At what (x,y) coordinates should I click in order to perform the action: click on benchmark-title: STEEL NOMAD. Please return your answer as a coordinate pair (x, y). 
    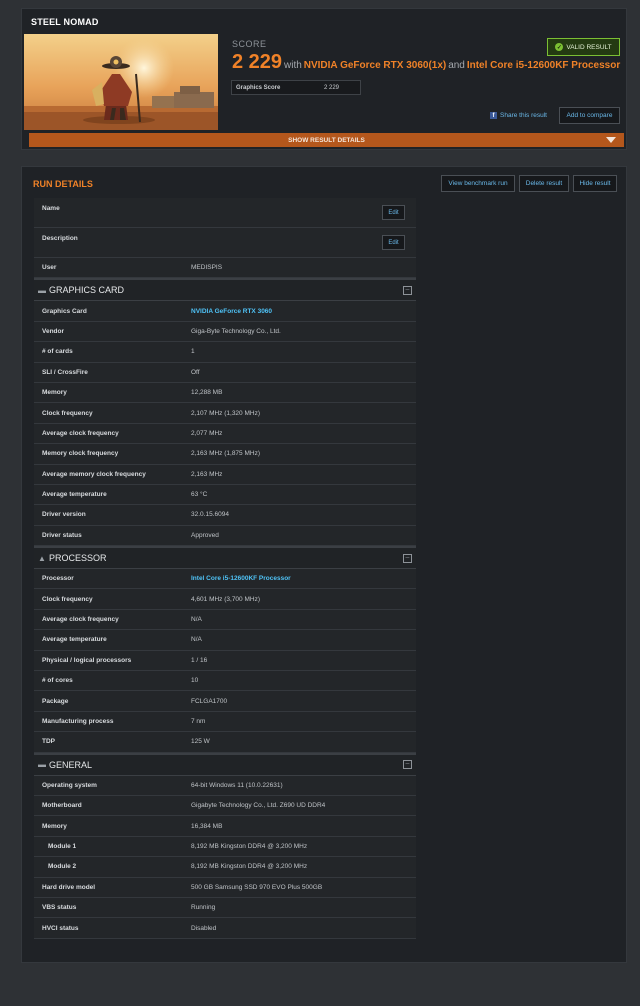
    Looking at the image, I should click on (65, 22).